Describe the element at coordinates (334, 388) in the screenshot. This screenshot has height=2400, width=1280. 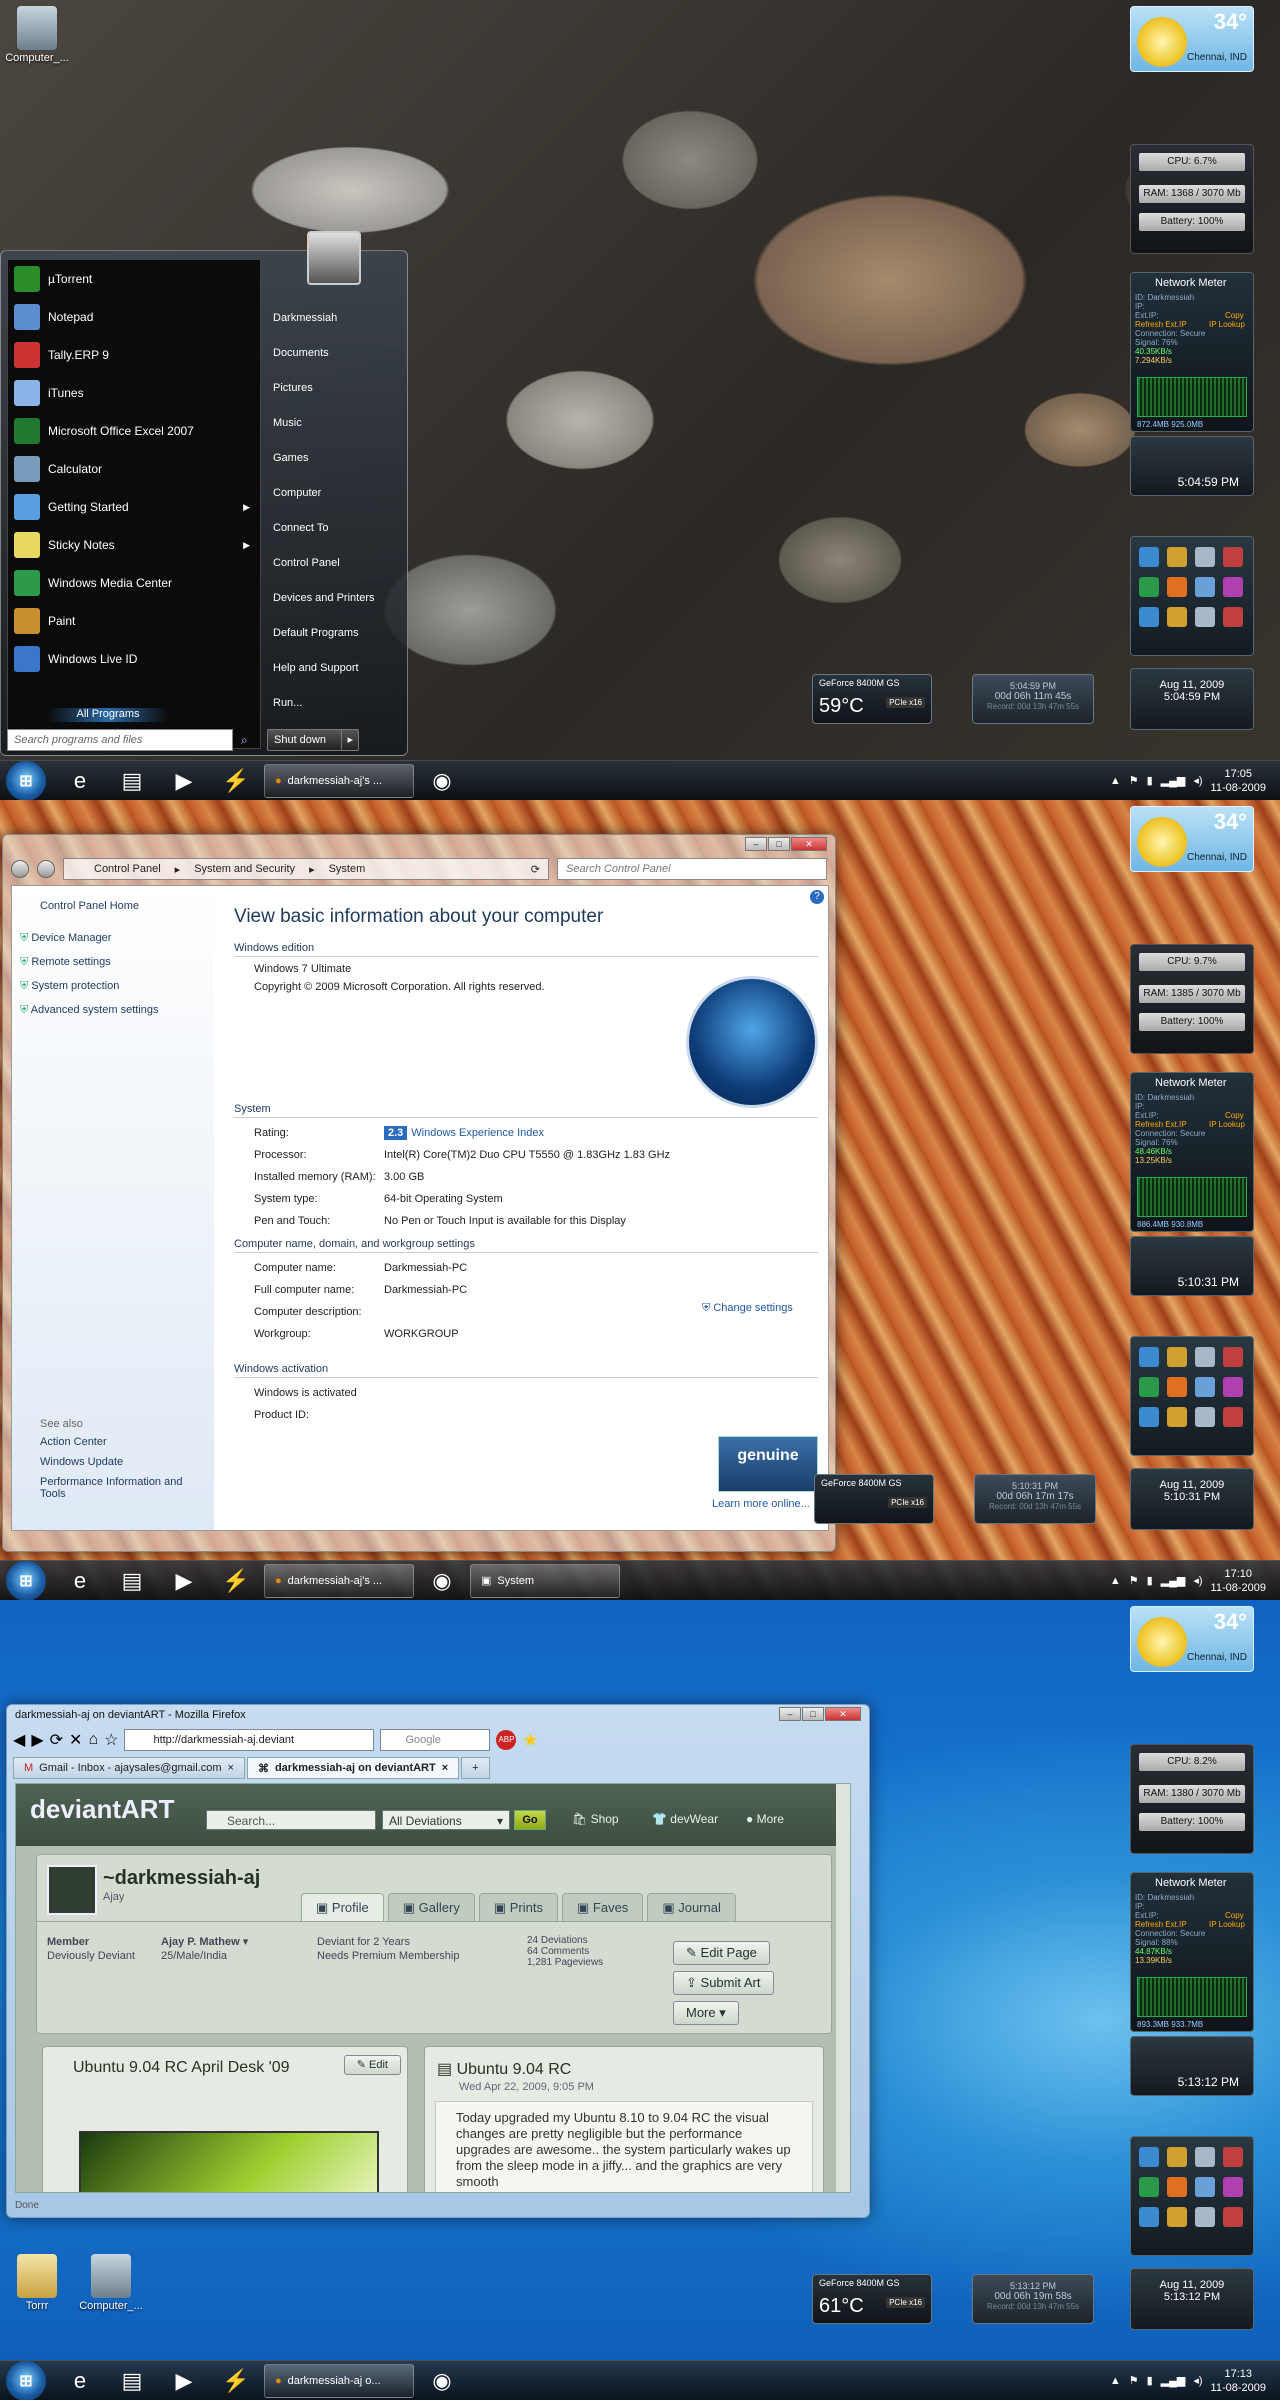
I see `start-menu-place: Pictures` at that location.